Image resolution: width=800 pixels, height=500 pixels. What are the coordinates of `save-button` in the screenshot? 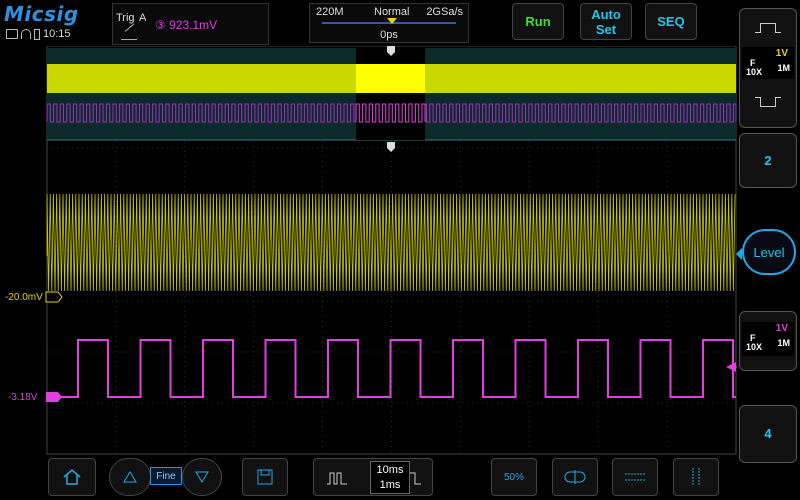 It's located at (265, 477).